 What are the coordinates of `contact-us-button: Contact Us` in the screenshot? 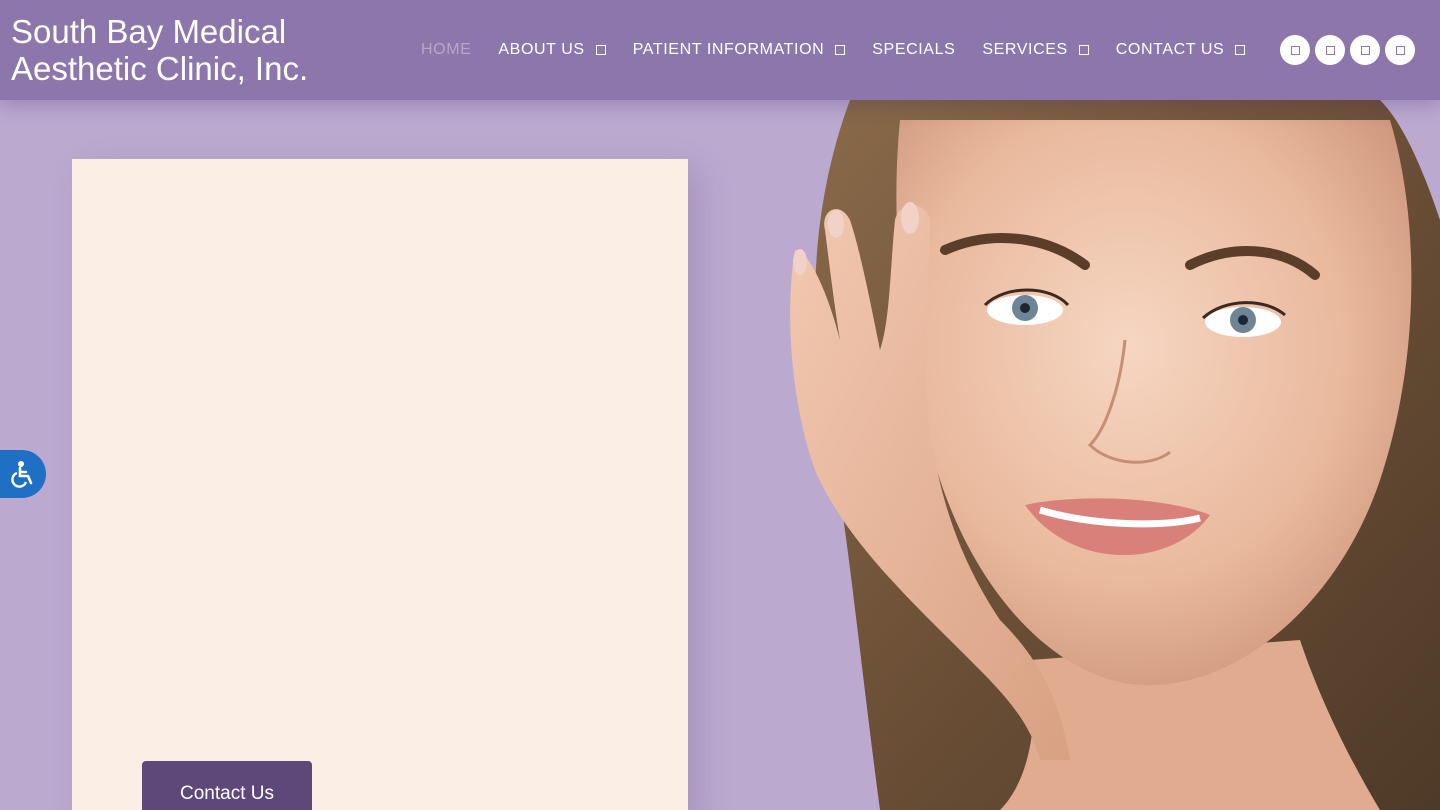 It's located at (227, 785).